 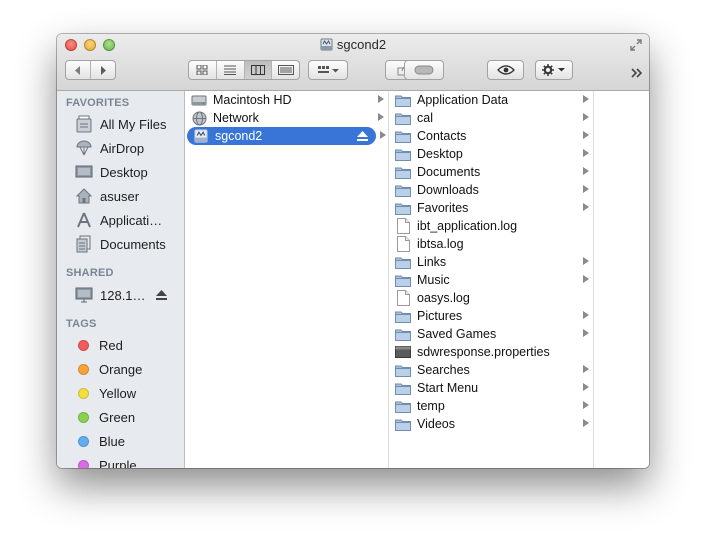 I want to click on eye-icon, so click(x=505, y=70).